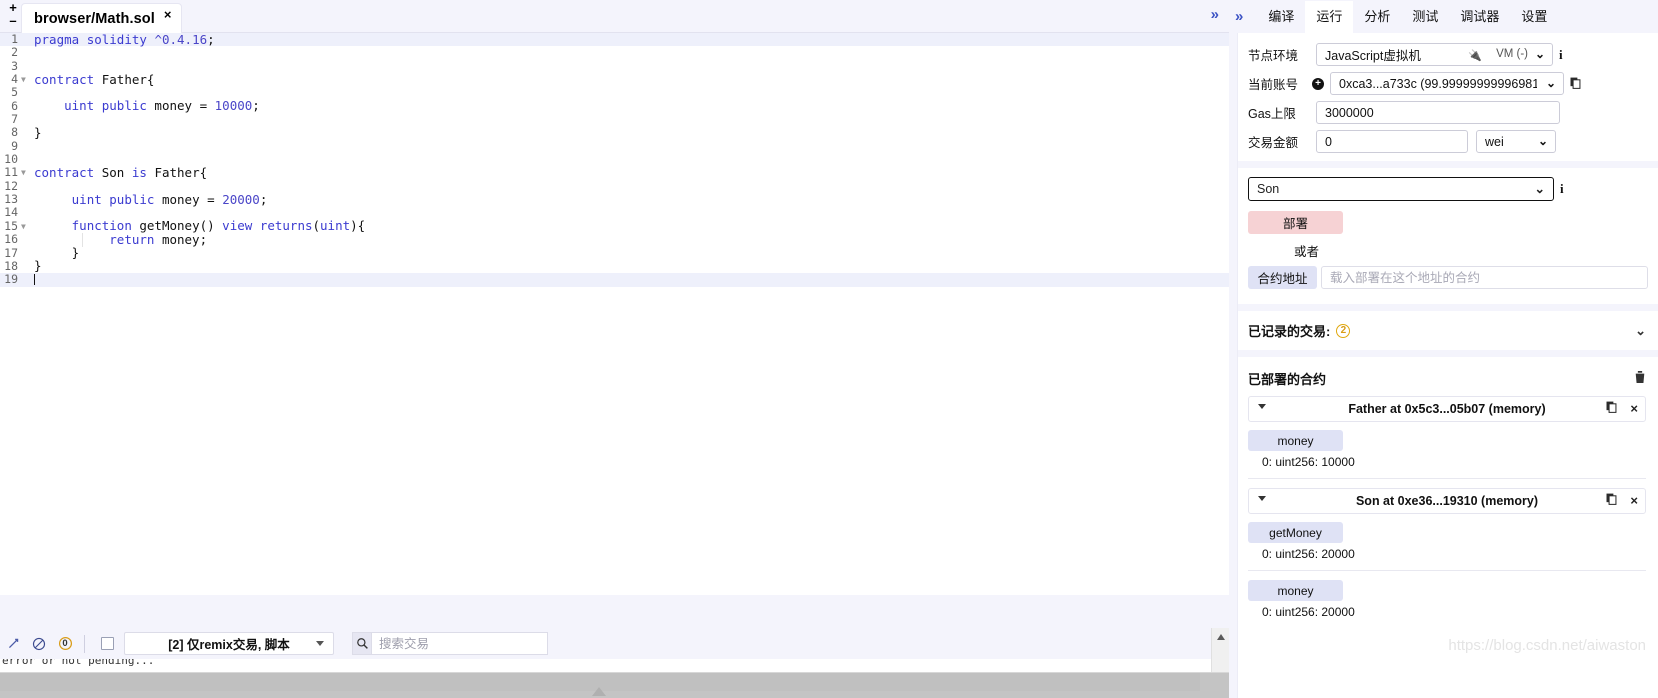 Image resolution: width=1658 pixels, height=698 pixels. What do you see at coordinates (1308, 462) in the screenshot?
I see `function-result: 0: uint256: 10000` at bounding box center [1308, 462].